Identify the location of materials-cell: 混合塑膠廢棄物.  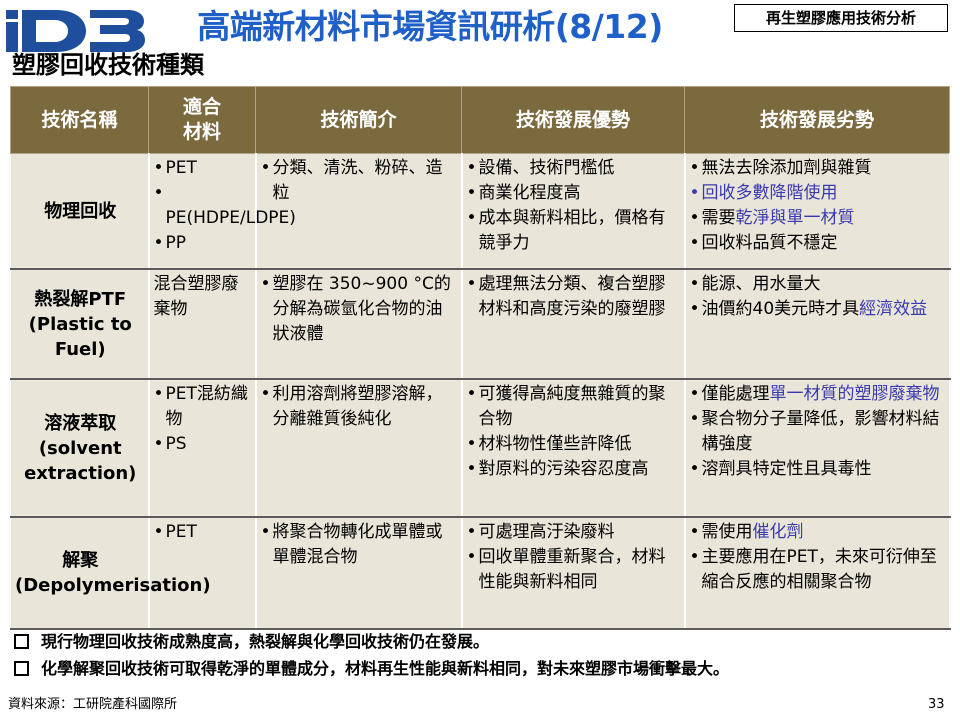
(202, 324).